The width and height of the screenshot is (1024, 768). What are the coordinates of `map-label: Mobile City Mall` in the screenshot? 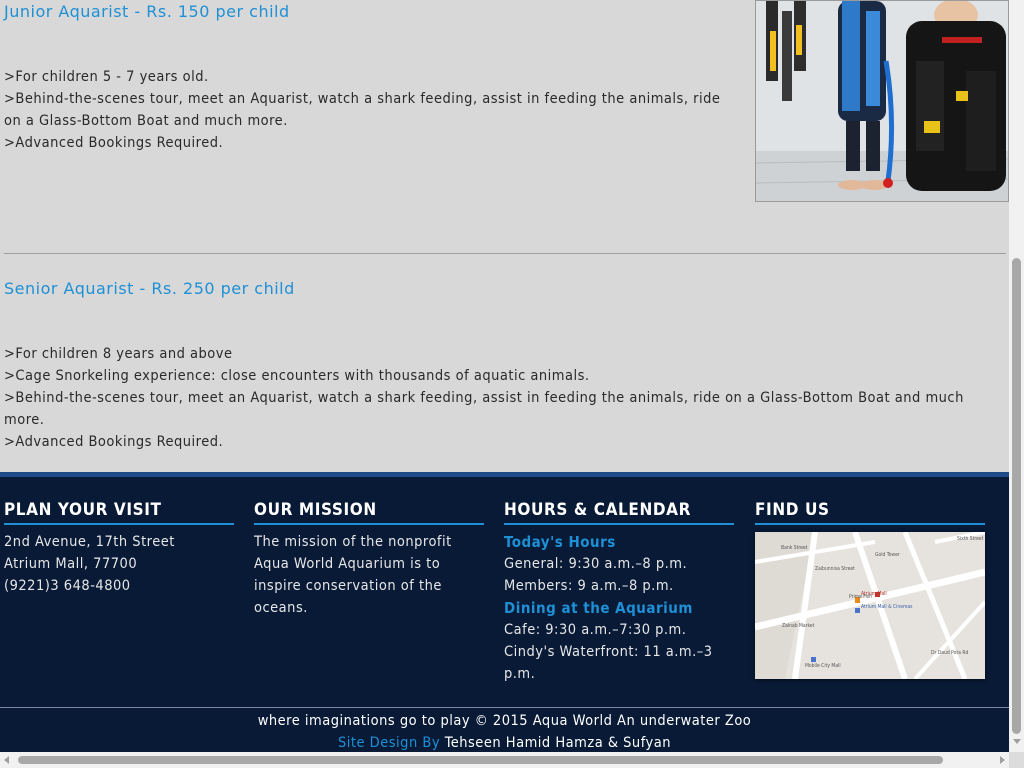 It's located at (823, 666).